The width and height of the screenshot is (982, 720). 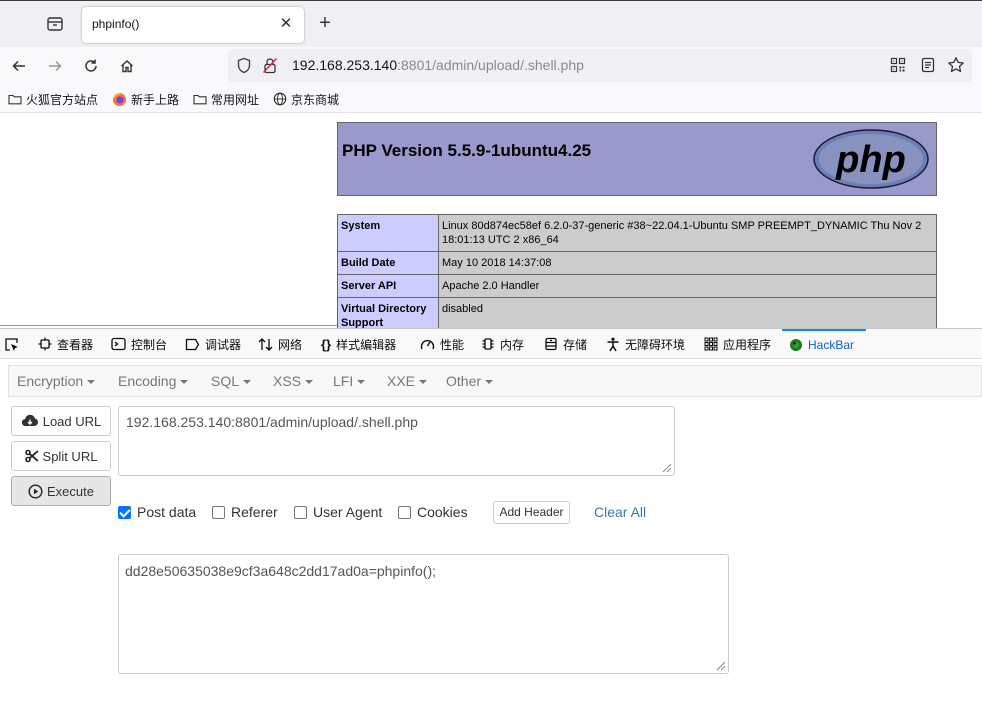 I want to click on reload-icon, so click(x=91, y=66).